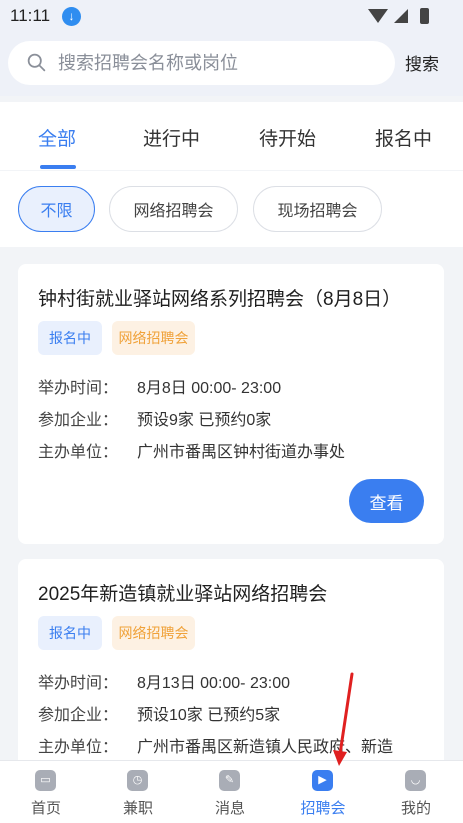  I want to click on companies-row: 参加企业： 预设10家 已预约5家, so click(159, 713).